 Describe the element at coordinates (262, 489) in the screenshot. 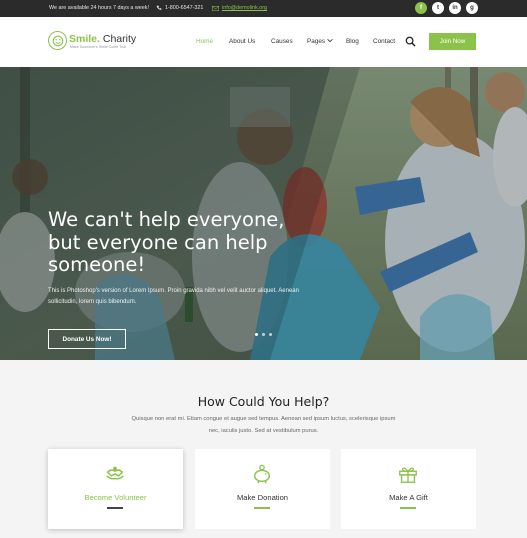

I see `card-make-donation: Make Donation` at that location.